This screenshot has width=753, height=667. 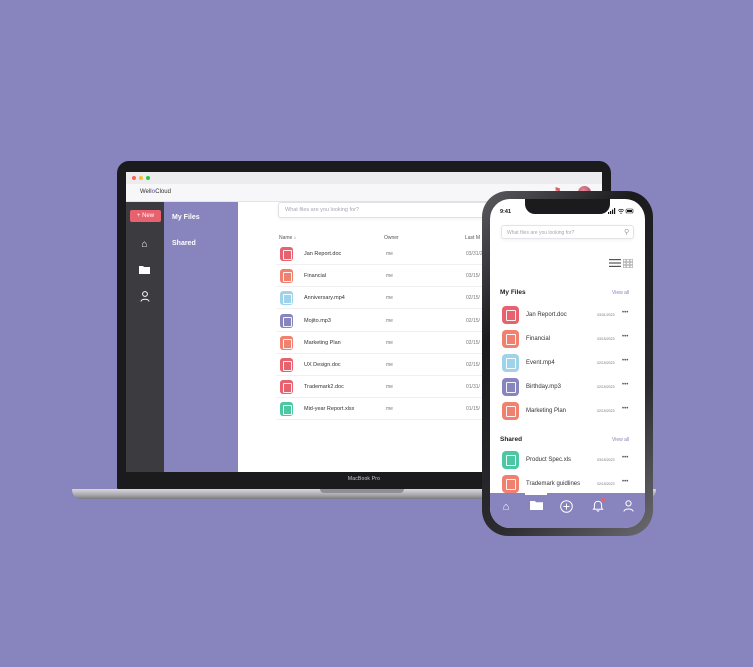 I want to click on file-name: Mid-year Report.xlsx, so click(x=329, y=409).